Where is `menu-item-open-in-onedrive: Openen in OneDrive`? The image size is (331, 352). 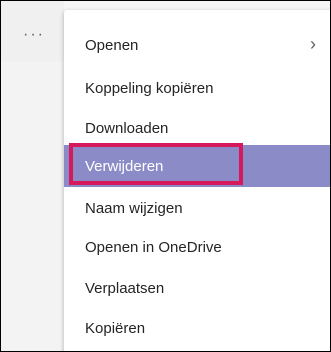 menu-item-open-in-onedrive: Openen in OneDrive is located at coordinates (197, 247).